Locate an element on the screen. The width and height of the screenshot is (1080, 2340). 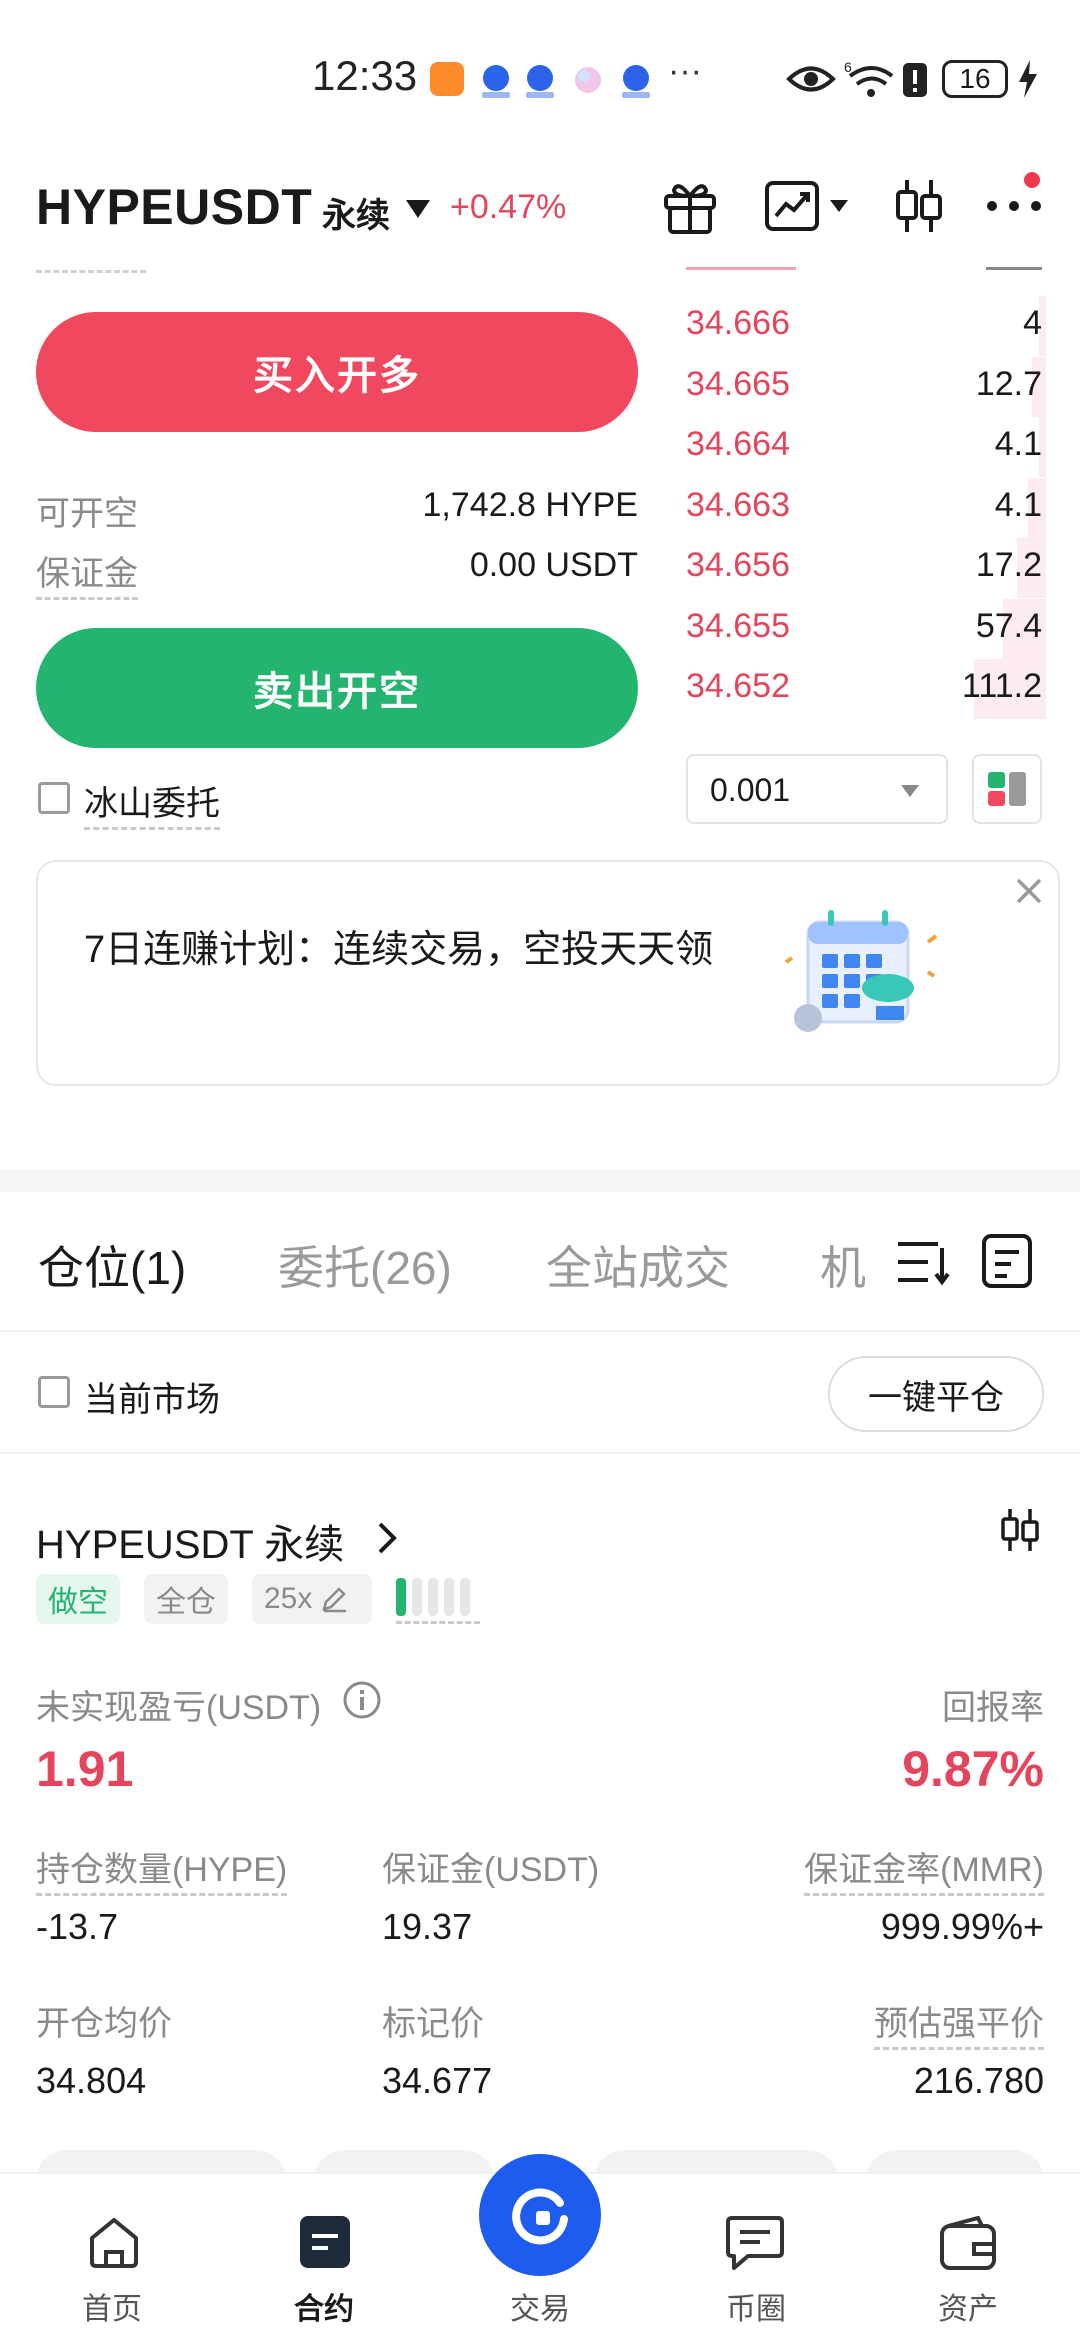
precision-select: 0.001 is located at coordinates (817, 789).